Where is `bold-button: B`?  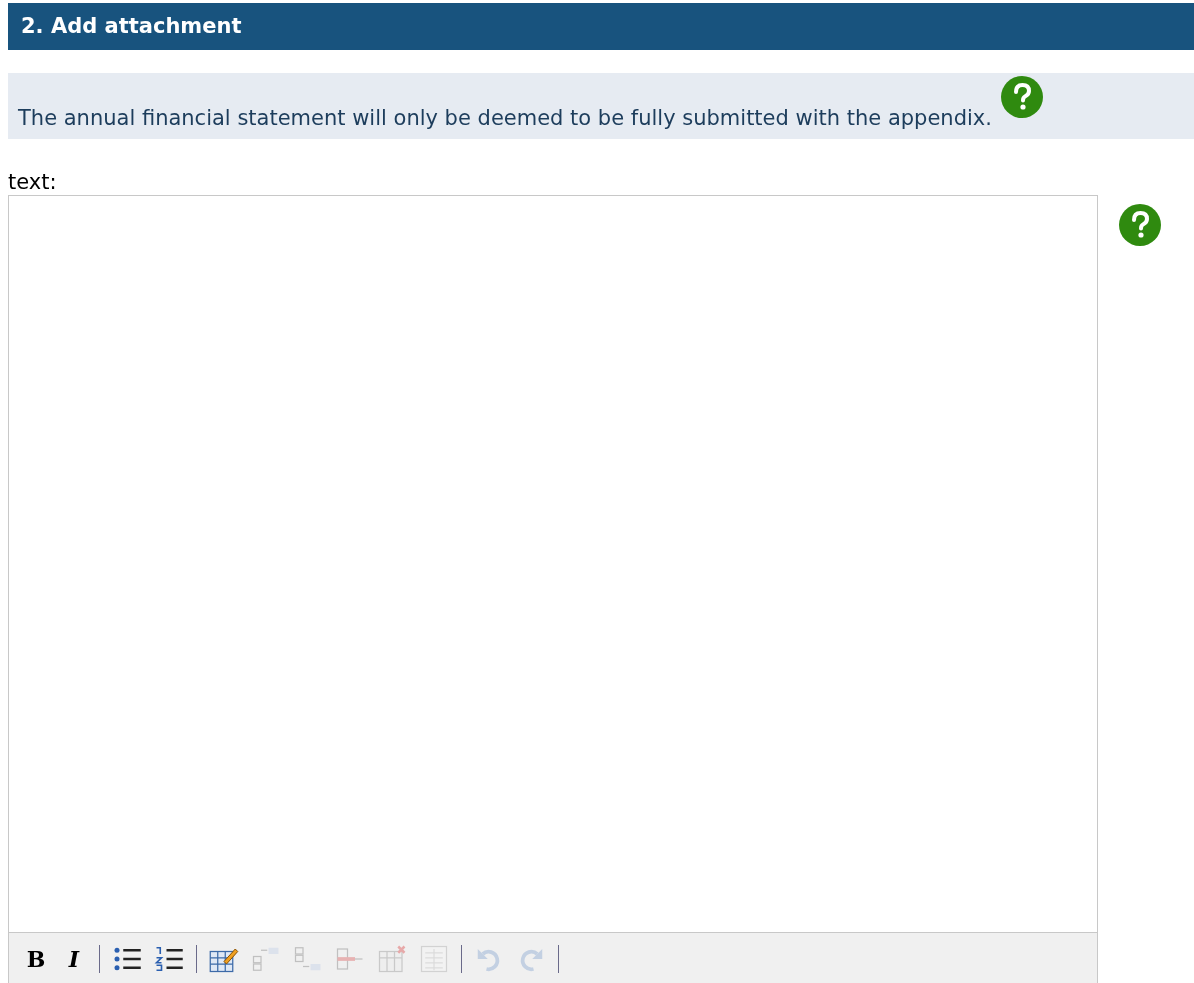
bold-button: B is located at coordinates (36, 958).